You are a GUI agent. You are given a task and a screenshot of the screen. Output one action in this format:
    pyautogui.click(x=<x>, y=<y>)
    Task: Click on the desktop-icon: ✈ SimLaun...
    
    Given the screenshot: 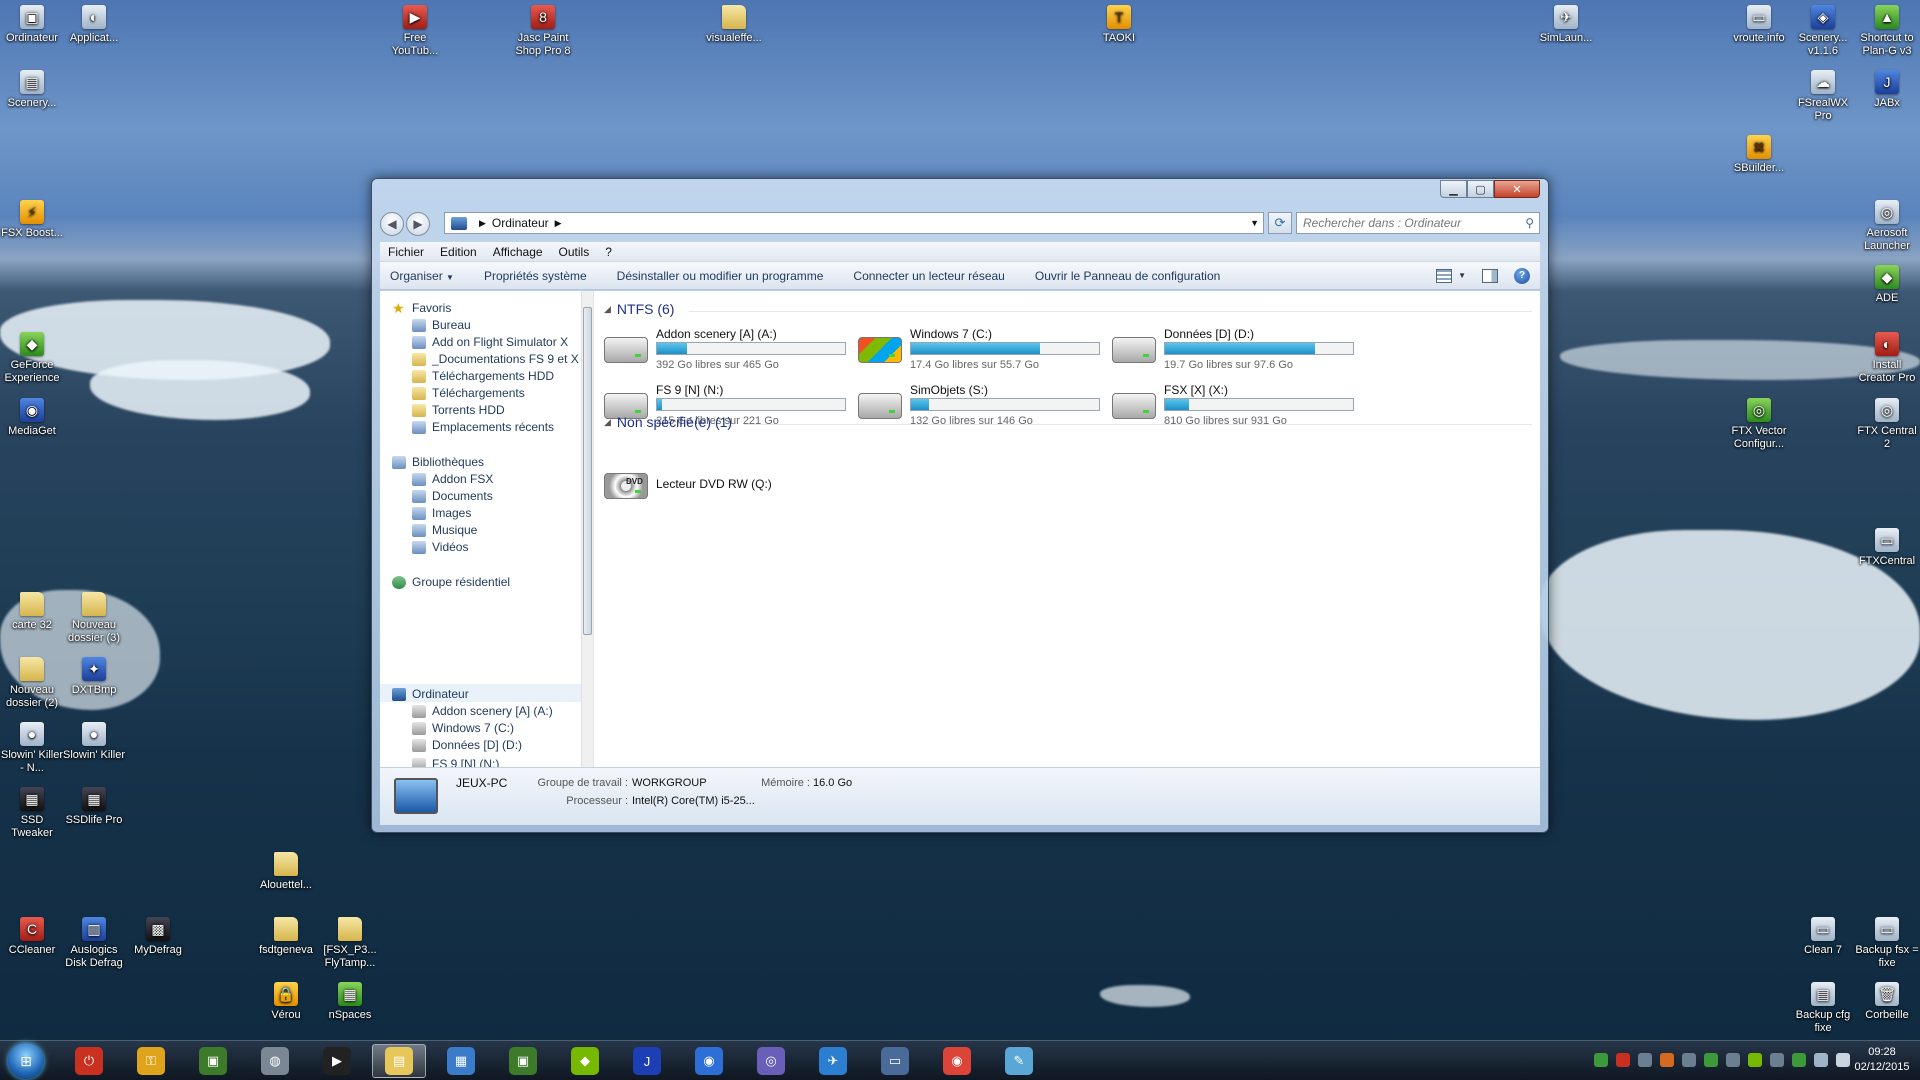 What is the action you would take?
    pyautogui.click(x=1566, y=25)
    